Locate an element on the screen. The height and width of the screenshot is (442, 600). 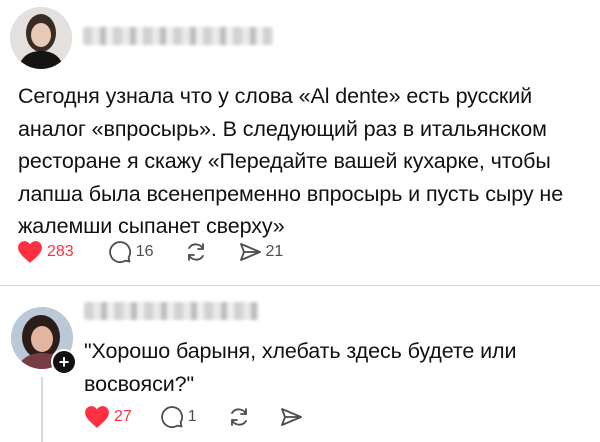
repost-button is located at coordinates (196, 252).